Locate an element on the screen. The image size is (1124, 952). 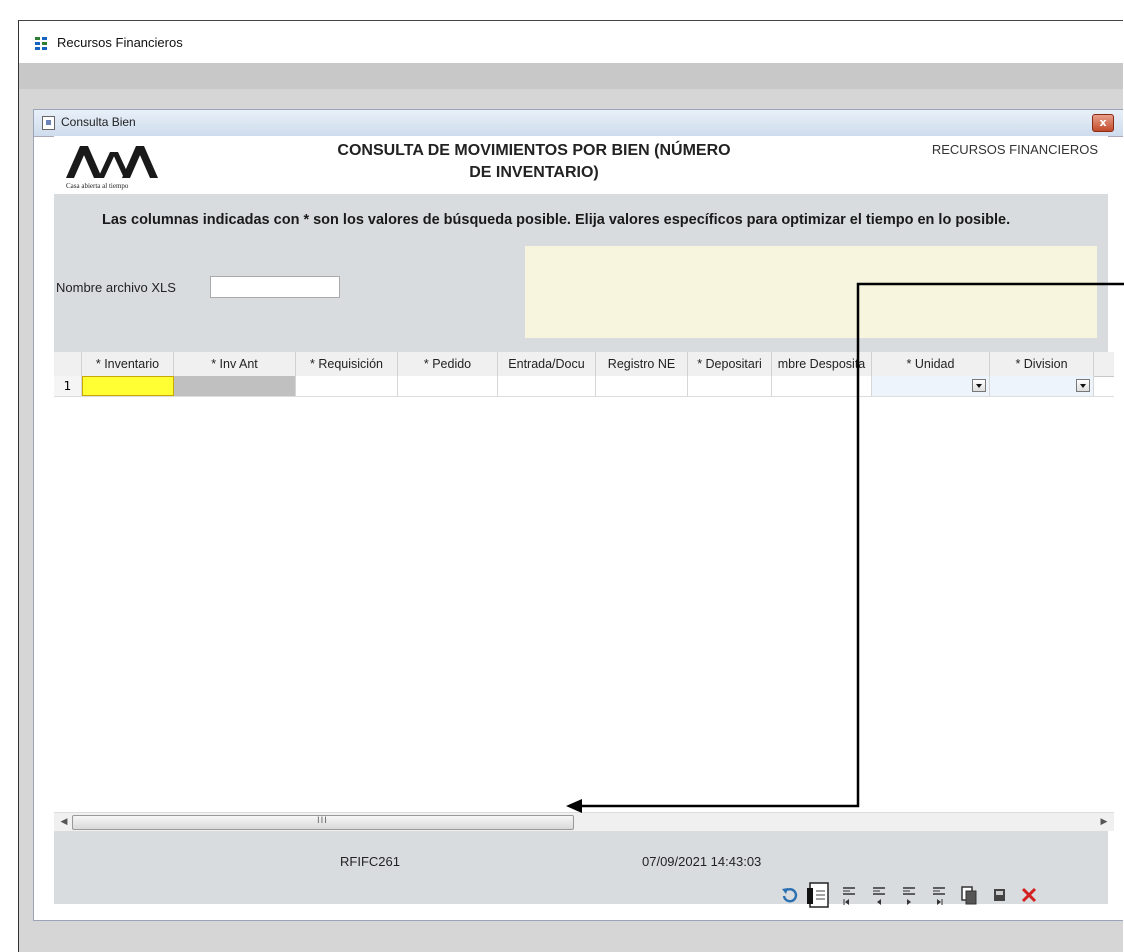
registro-ne-cell is located at coordinates (642, 386).